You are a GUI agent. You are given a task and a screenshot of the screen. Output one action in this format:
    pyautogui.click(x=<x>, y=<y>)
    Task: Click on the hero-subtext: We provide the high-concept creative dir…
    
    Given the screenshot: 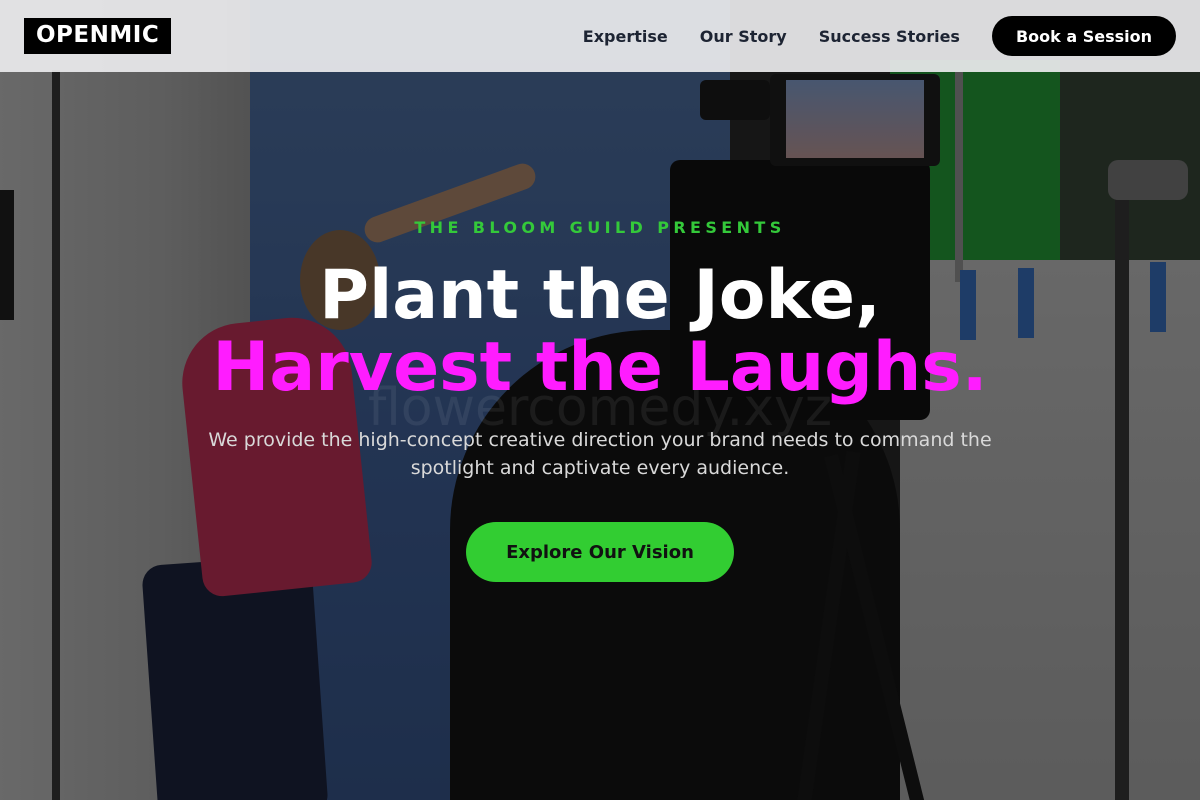 What is the action you would take?
    pyautogui.click(x=600, y=454)
    